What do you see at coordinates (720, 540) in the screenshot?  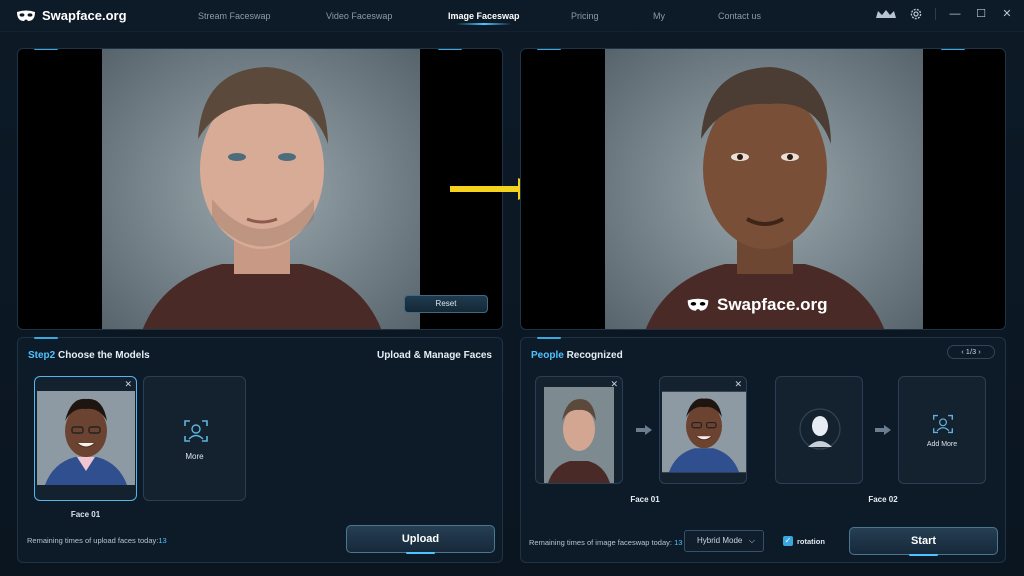 I see `mode-select-value: Hybrid Mode` at bounding box center [720, 540].